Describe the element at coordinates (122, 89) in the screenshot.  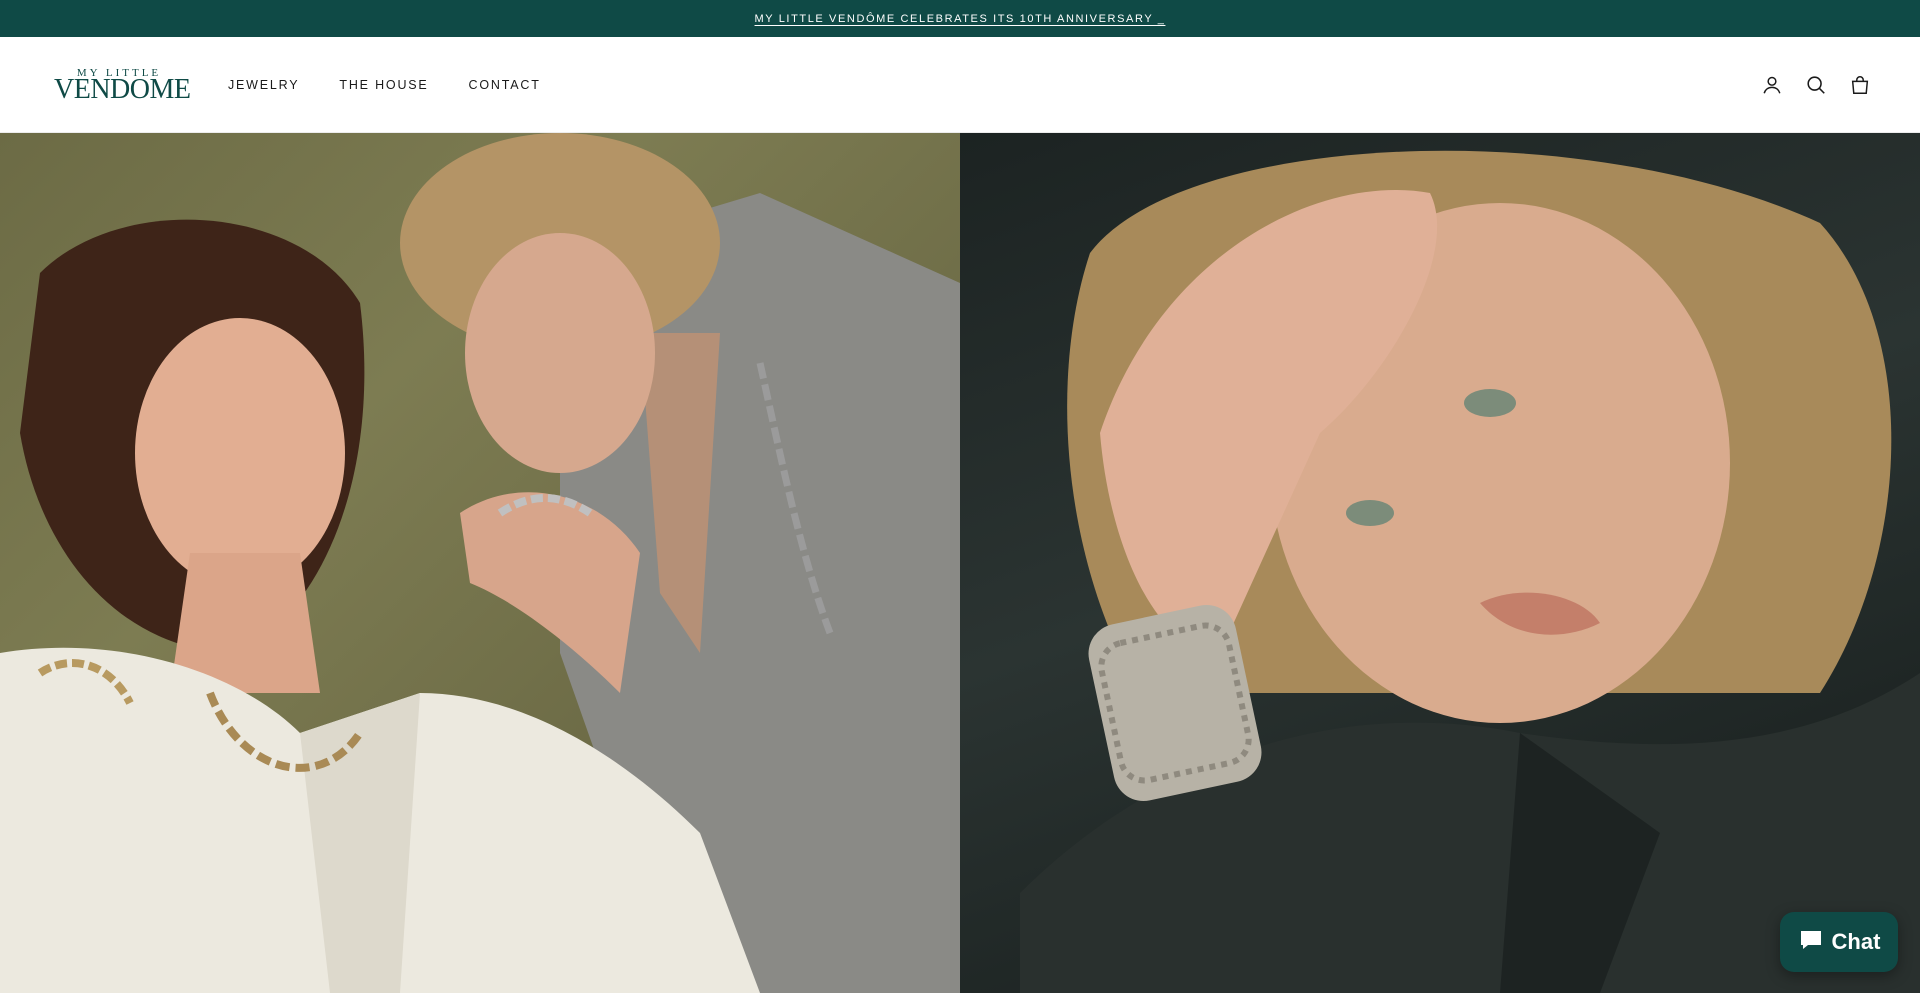
I see `logo-line-2: VENDOME` at that location.